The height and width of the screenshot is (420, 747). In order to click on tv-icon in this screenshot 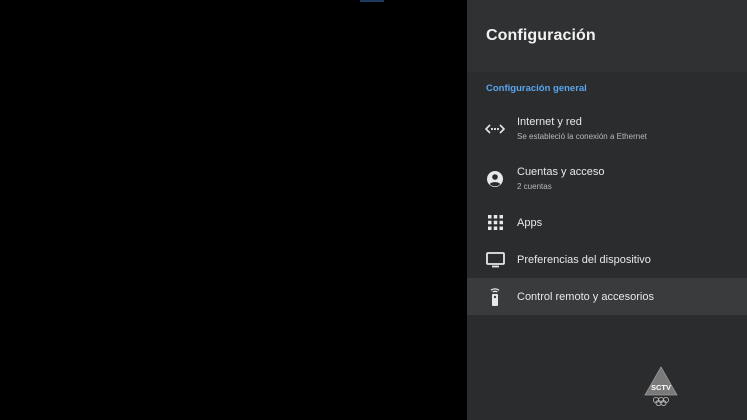, I will do `click(495, 260)`.